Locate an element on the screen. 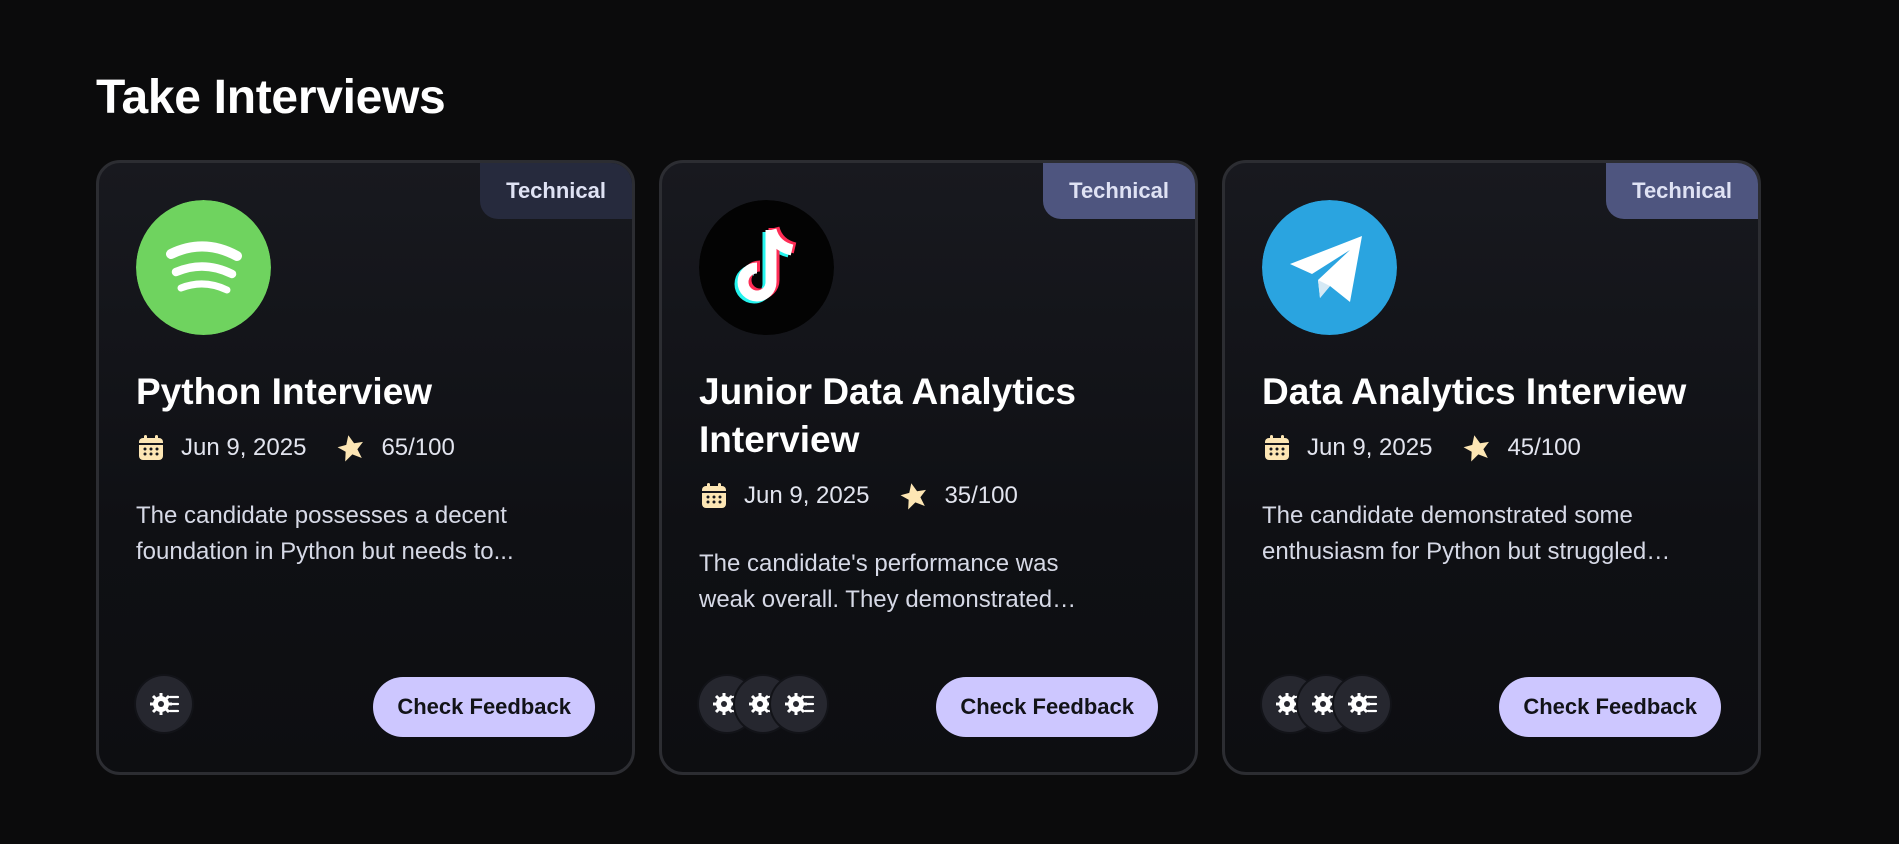 This screenshot has height=844, width=1899. tiktok-logo-icon is located at coordinates (766, 267).